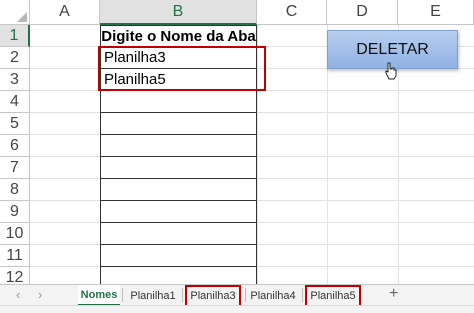  I want to click on select-all-corner, so click(15, 12).